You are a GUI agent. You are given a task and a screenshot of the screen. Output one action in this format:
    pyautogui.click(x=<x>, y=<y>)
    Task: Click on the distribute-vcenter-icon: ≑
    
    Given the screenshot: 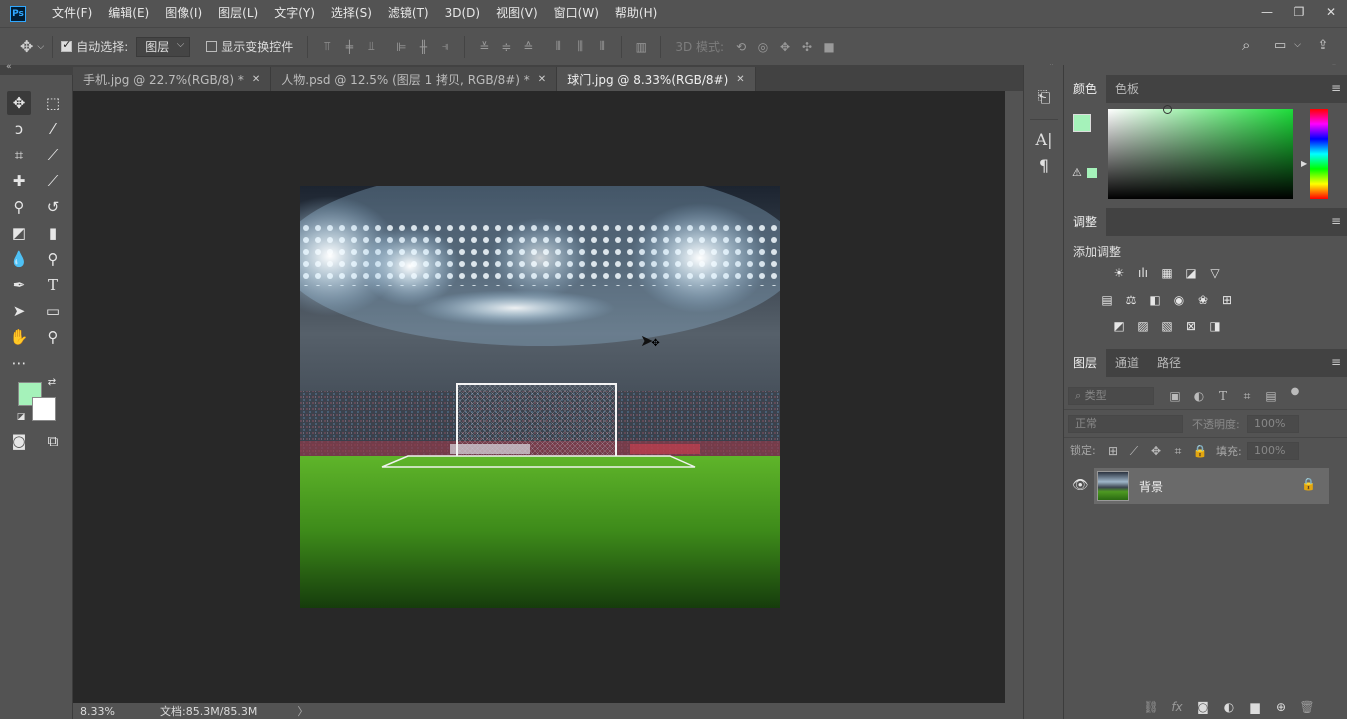 What is the action you would take?
    pyautogui.click(x=506, y=47)
    